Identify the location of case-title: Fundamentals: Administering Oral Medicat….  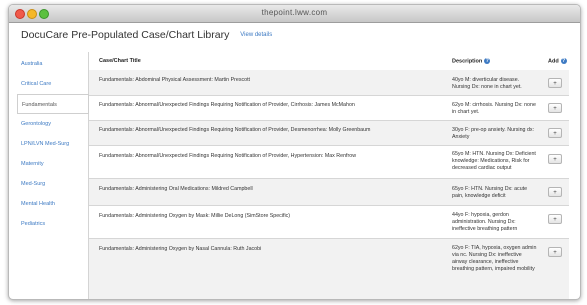
(176, 189).